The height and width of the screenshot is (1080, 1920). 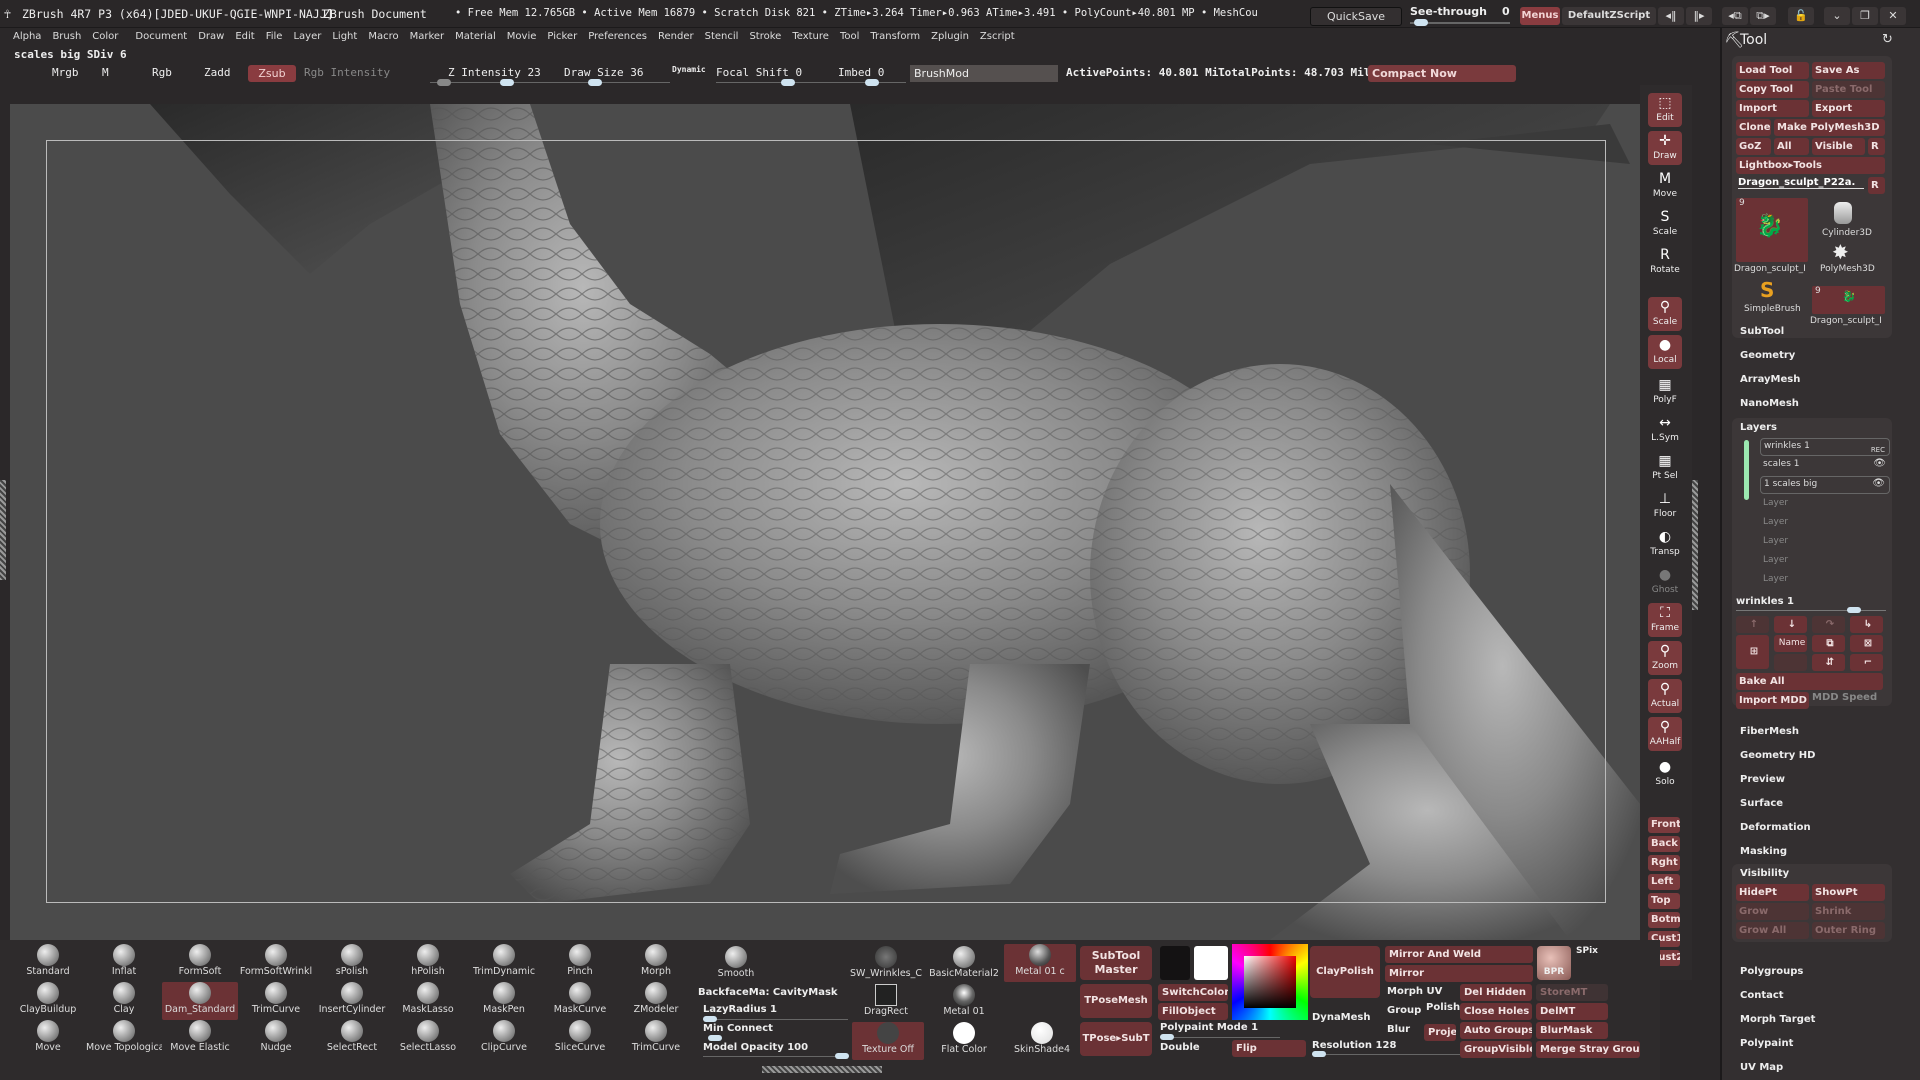 What do you see at coordinates (1404, 1010) in the screenshot?
I see `group-toggle: Group` at bounding box center [1404, 1010].